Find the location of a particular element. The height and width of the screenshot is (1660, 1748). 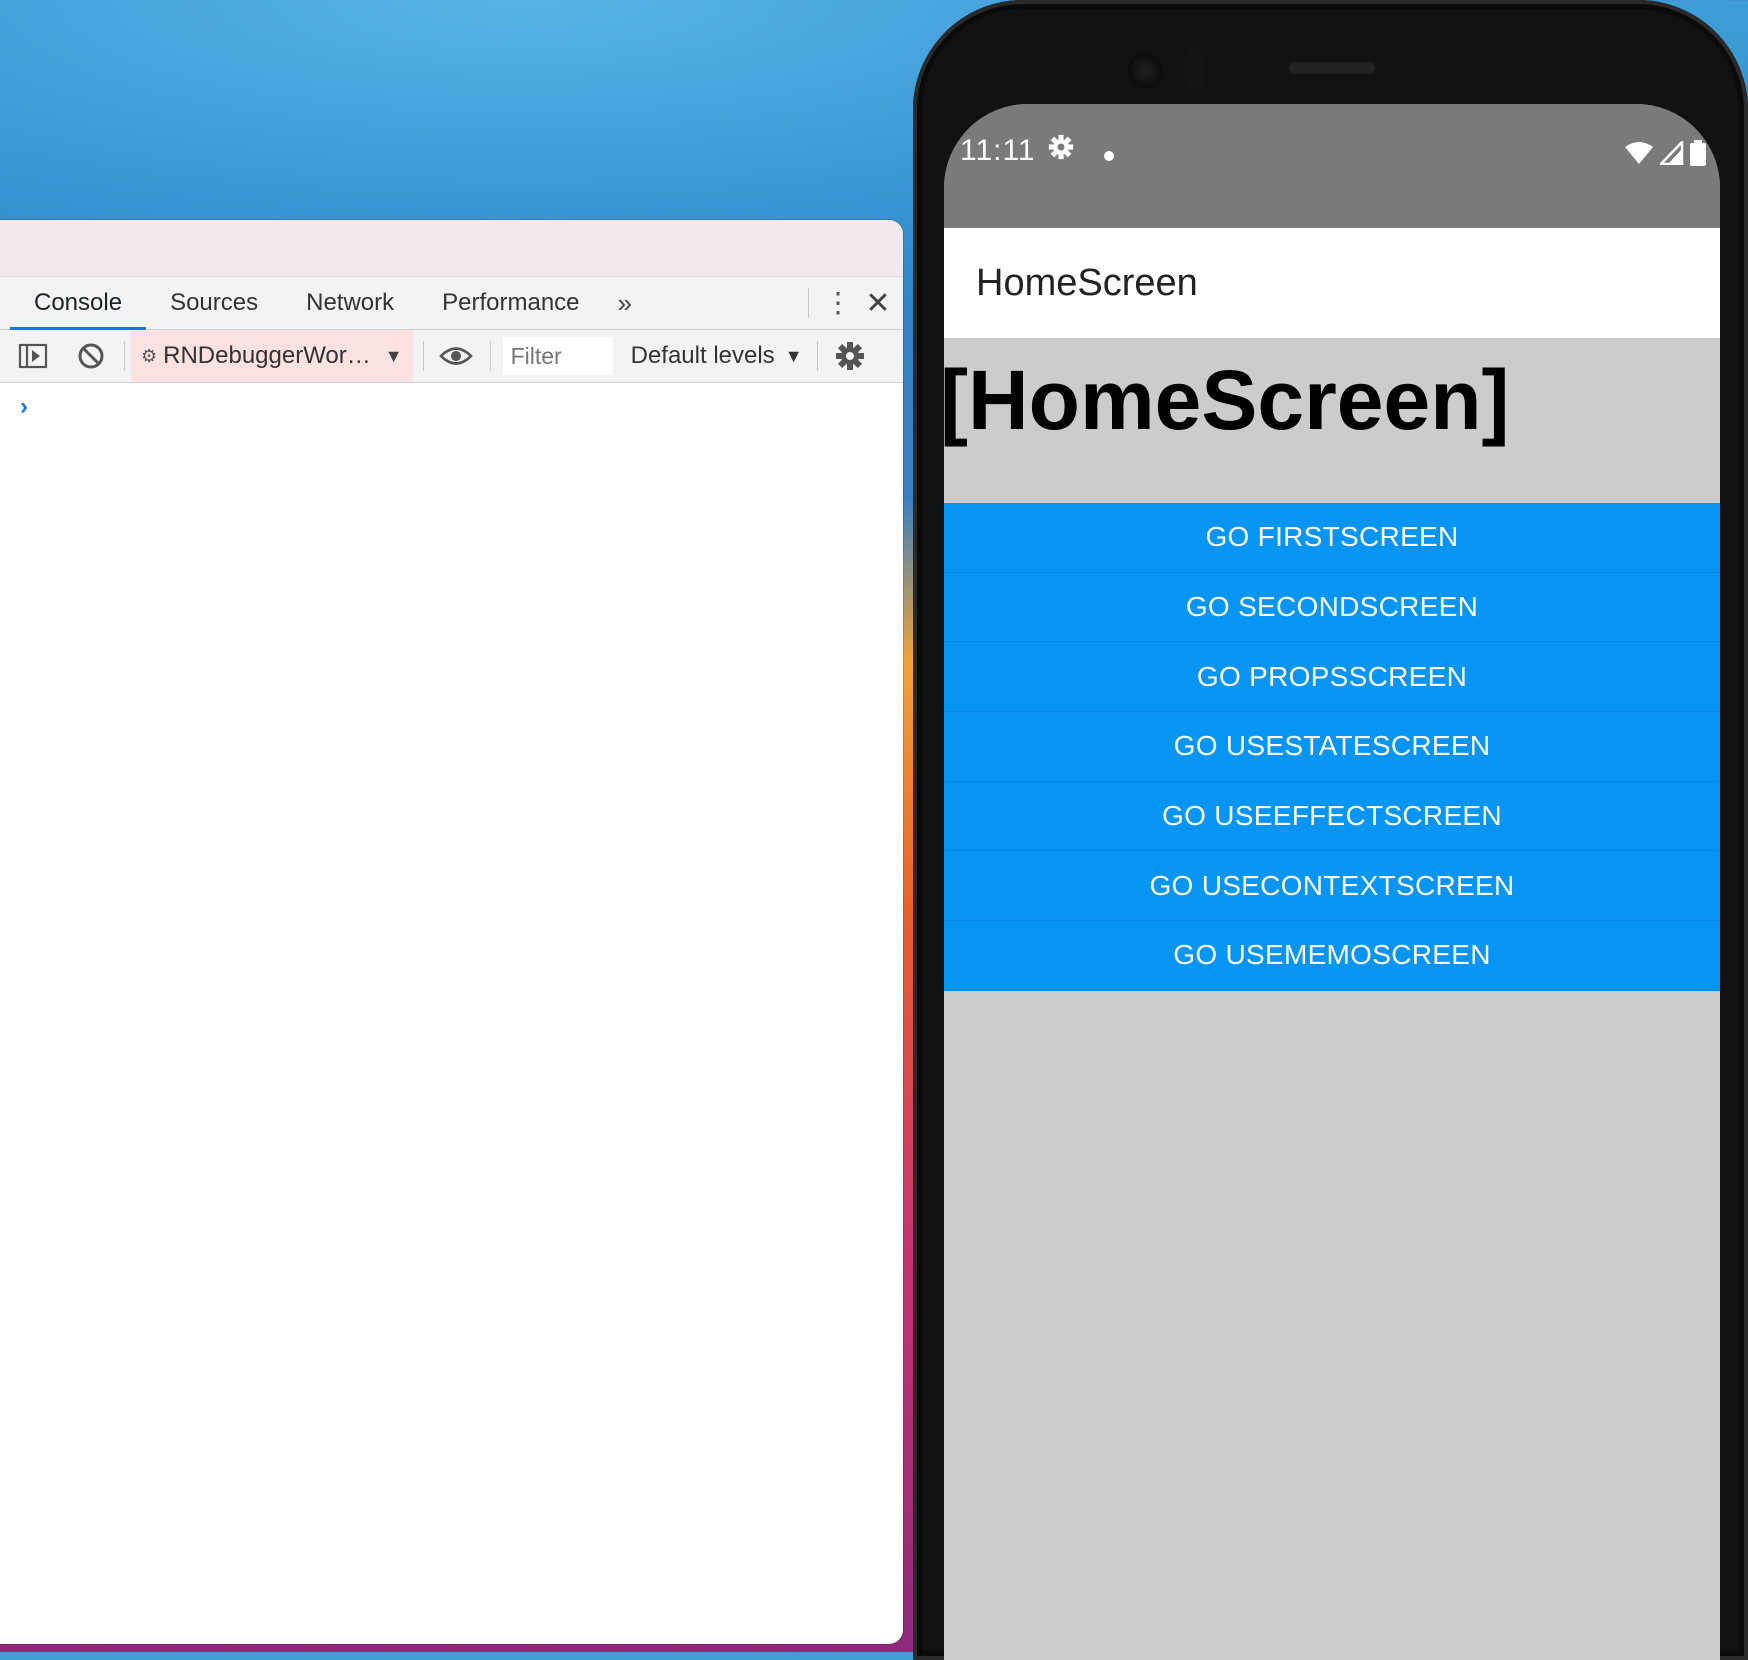

wifi-icon is located at coordinates (1639, 153).